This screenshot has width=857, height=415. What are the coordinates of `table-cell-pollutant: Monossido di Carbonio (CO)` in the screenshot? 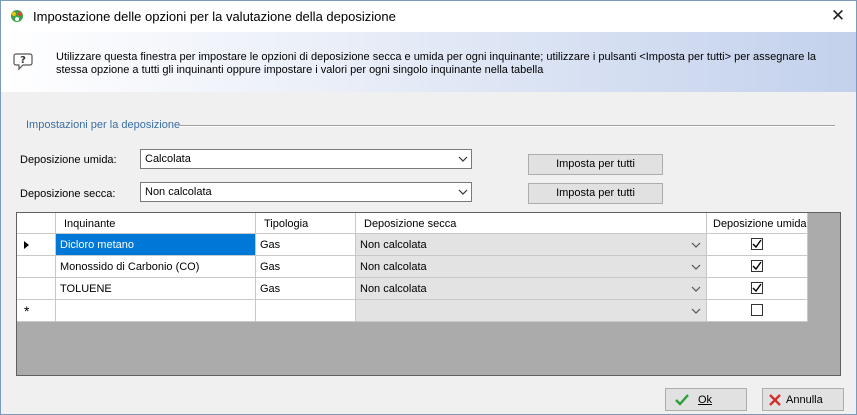 It's located at (156, 267).